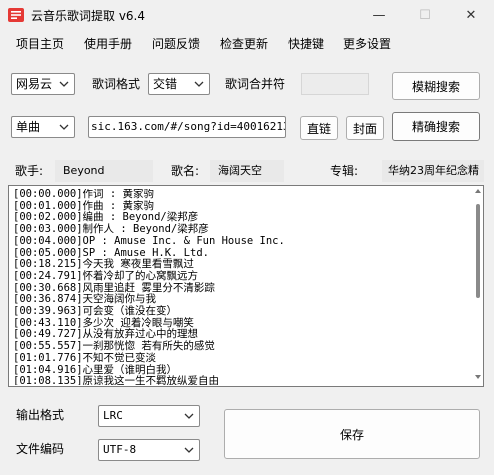  I want to click on menu-item-homepage: 项目主页, so click(40, 44).